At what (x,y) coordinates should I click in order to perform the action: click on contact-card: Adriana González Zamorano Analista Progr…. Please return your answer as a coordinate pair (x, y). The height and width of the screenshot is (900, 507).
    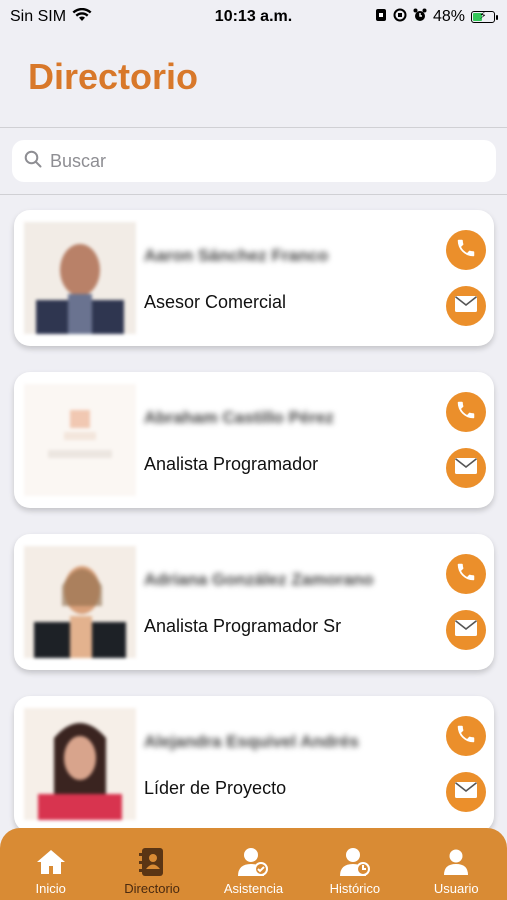
    Looking at the image, I should click on (254, 602).